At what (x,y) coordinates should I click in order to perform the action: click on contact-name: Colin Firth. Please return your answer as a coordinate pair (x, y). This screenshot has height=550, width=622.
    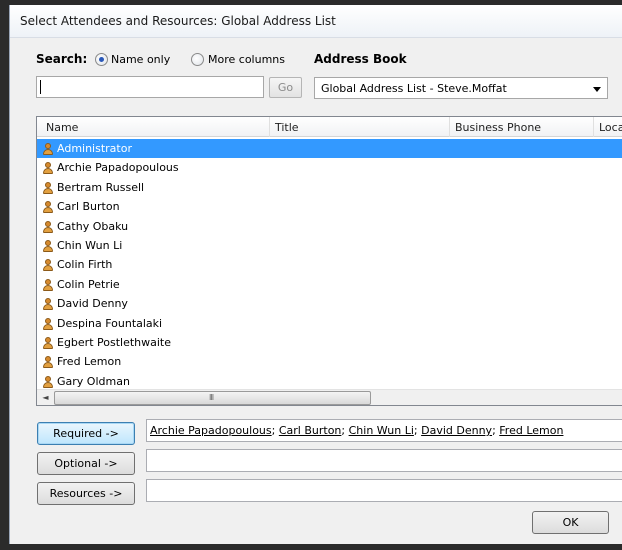
    Looking at the image, I should click on (85, 265).